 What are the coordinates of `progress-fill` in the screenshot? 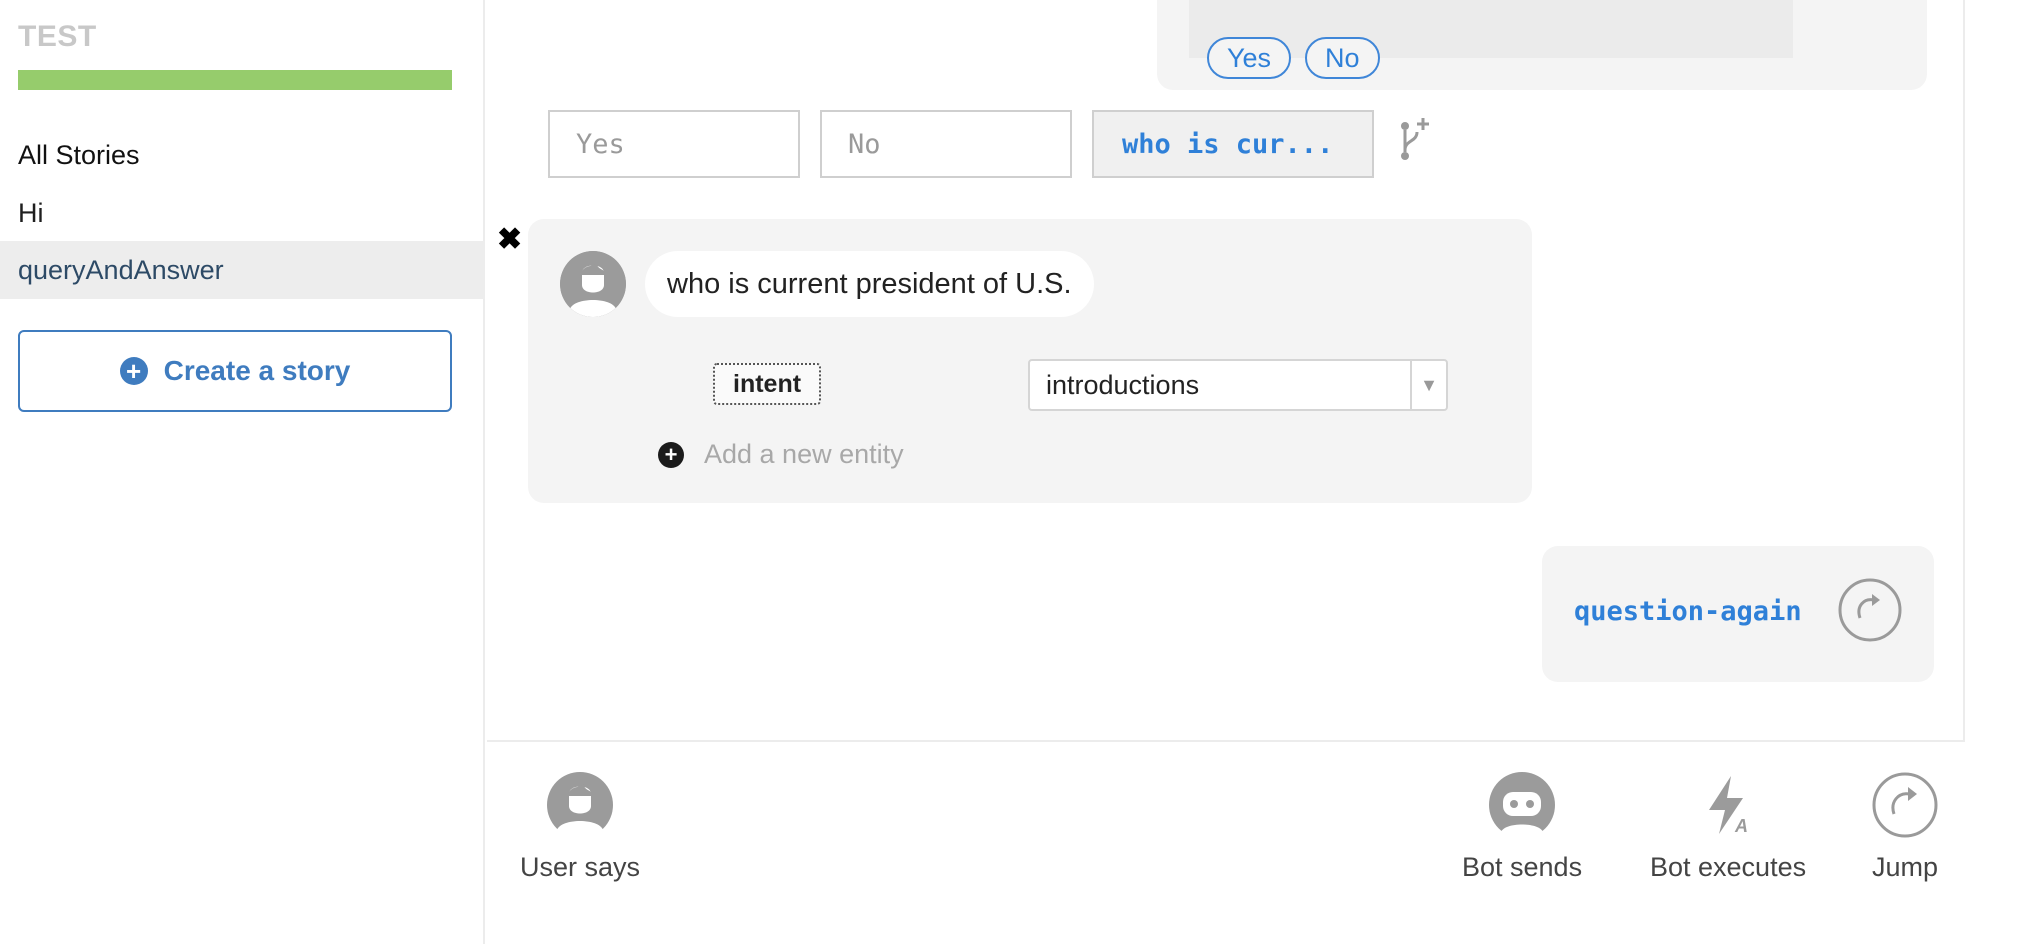 It's located at (235, 80).